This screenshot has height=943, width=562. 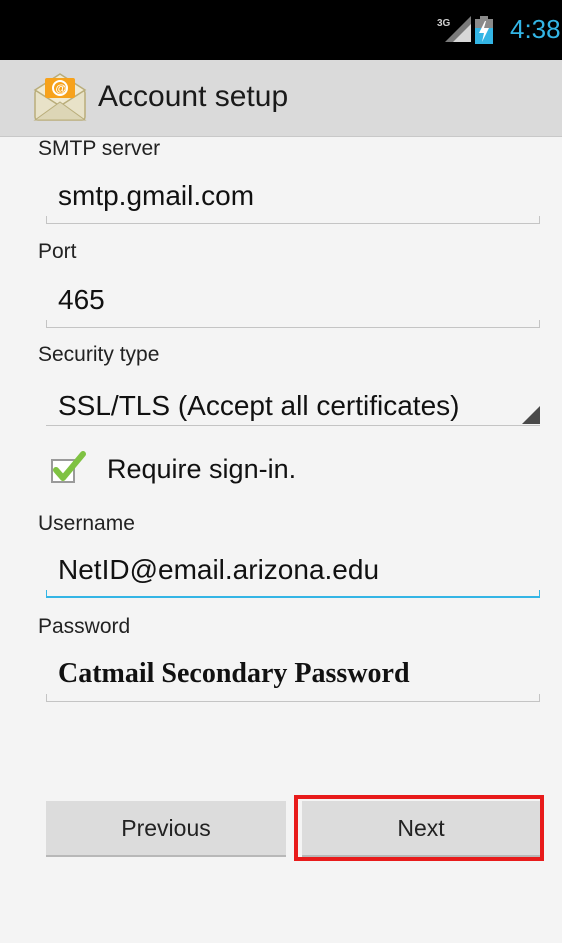 I want to click on clock-time: 4:38, so click(x=535, y=29).